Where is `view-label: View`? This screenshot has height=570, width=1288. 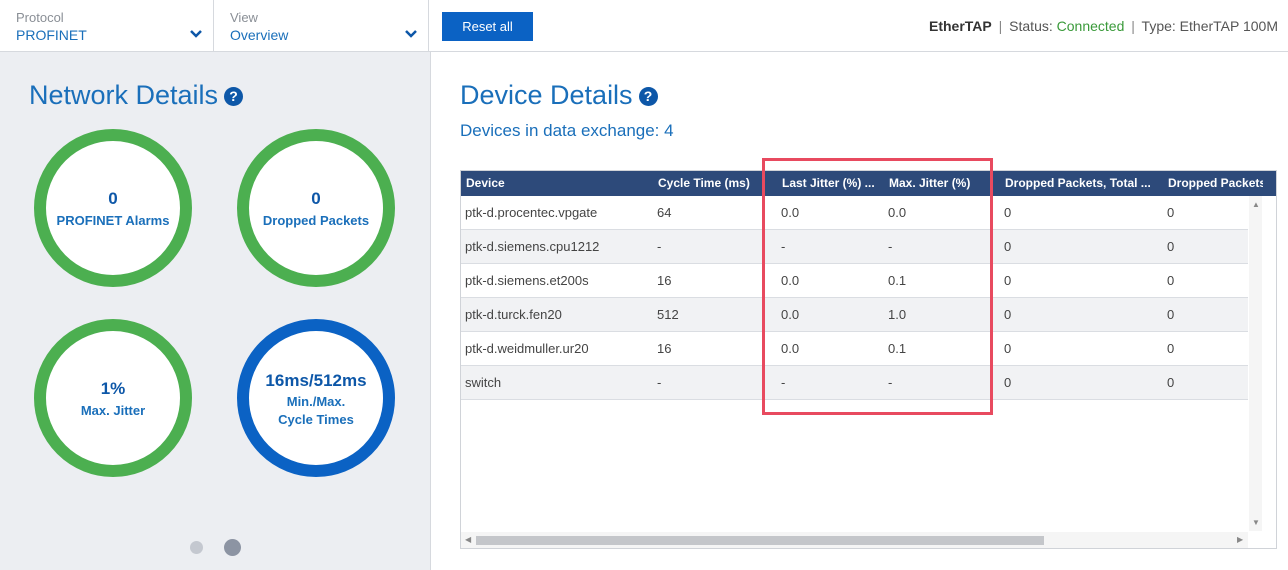 view-label: View is located at coordinates (244, 17).